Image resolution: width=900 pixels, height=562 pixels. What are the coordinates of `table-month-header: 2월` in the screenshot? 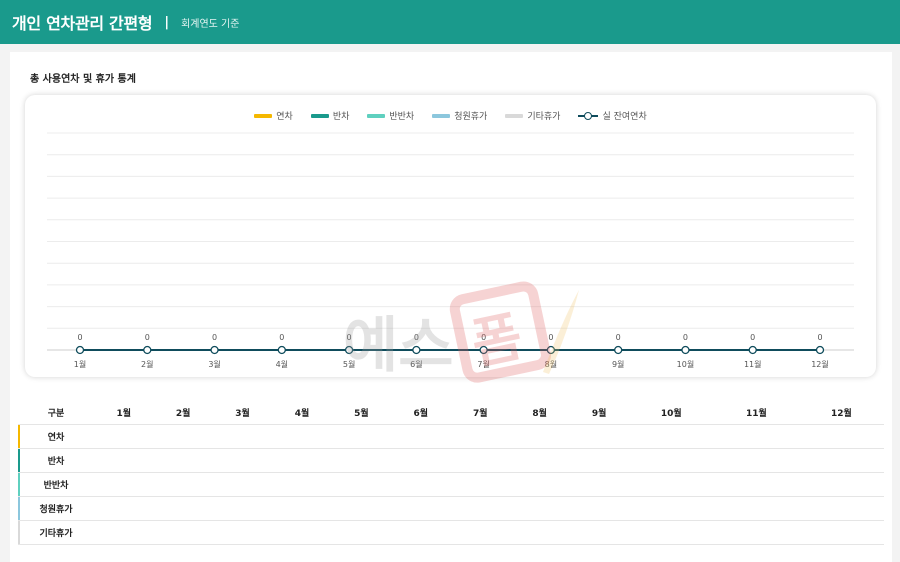 It's located at (183, 414).